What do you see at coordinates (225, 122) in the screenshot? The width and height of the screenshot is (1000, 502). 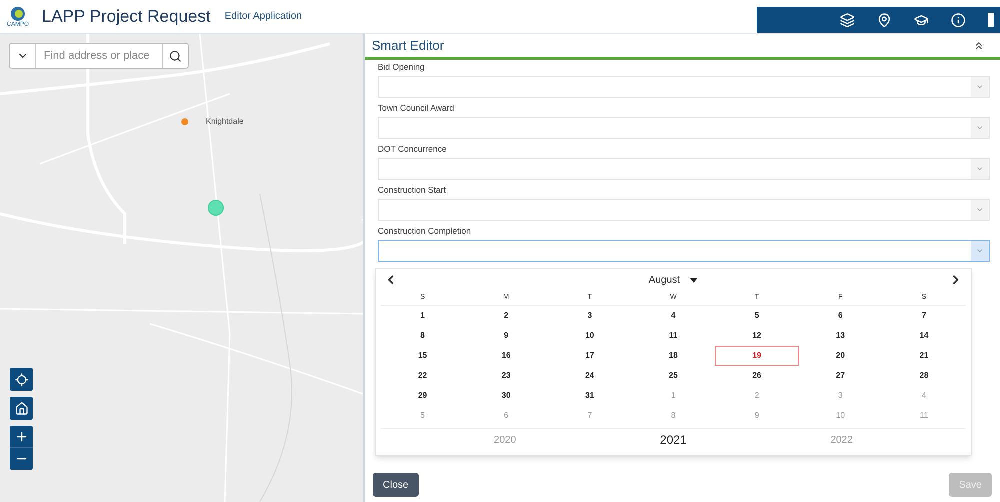 I see `map-place-label: Knightdale` at bounding box center [225, 122].